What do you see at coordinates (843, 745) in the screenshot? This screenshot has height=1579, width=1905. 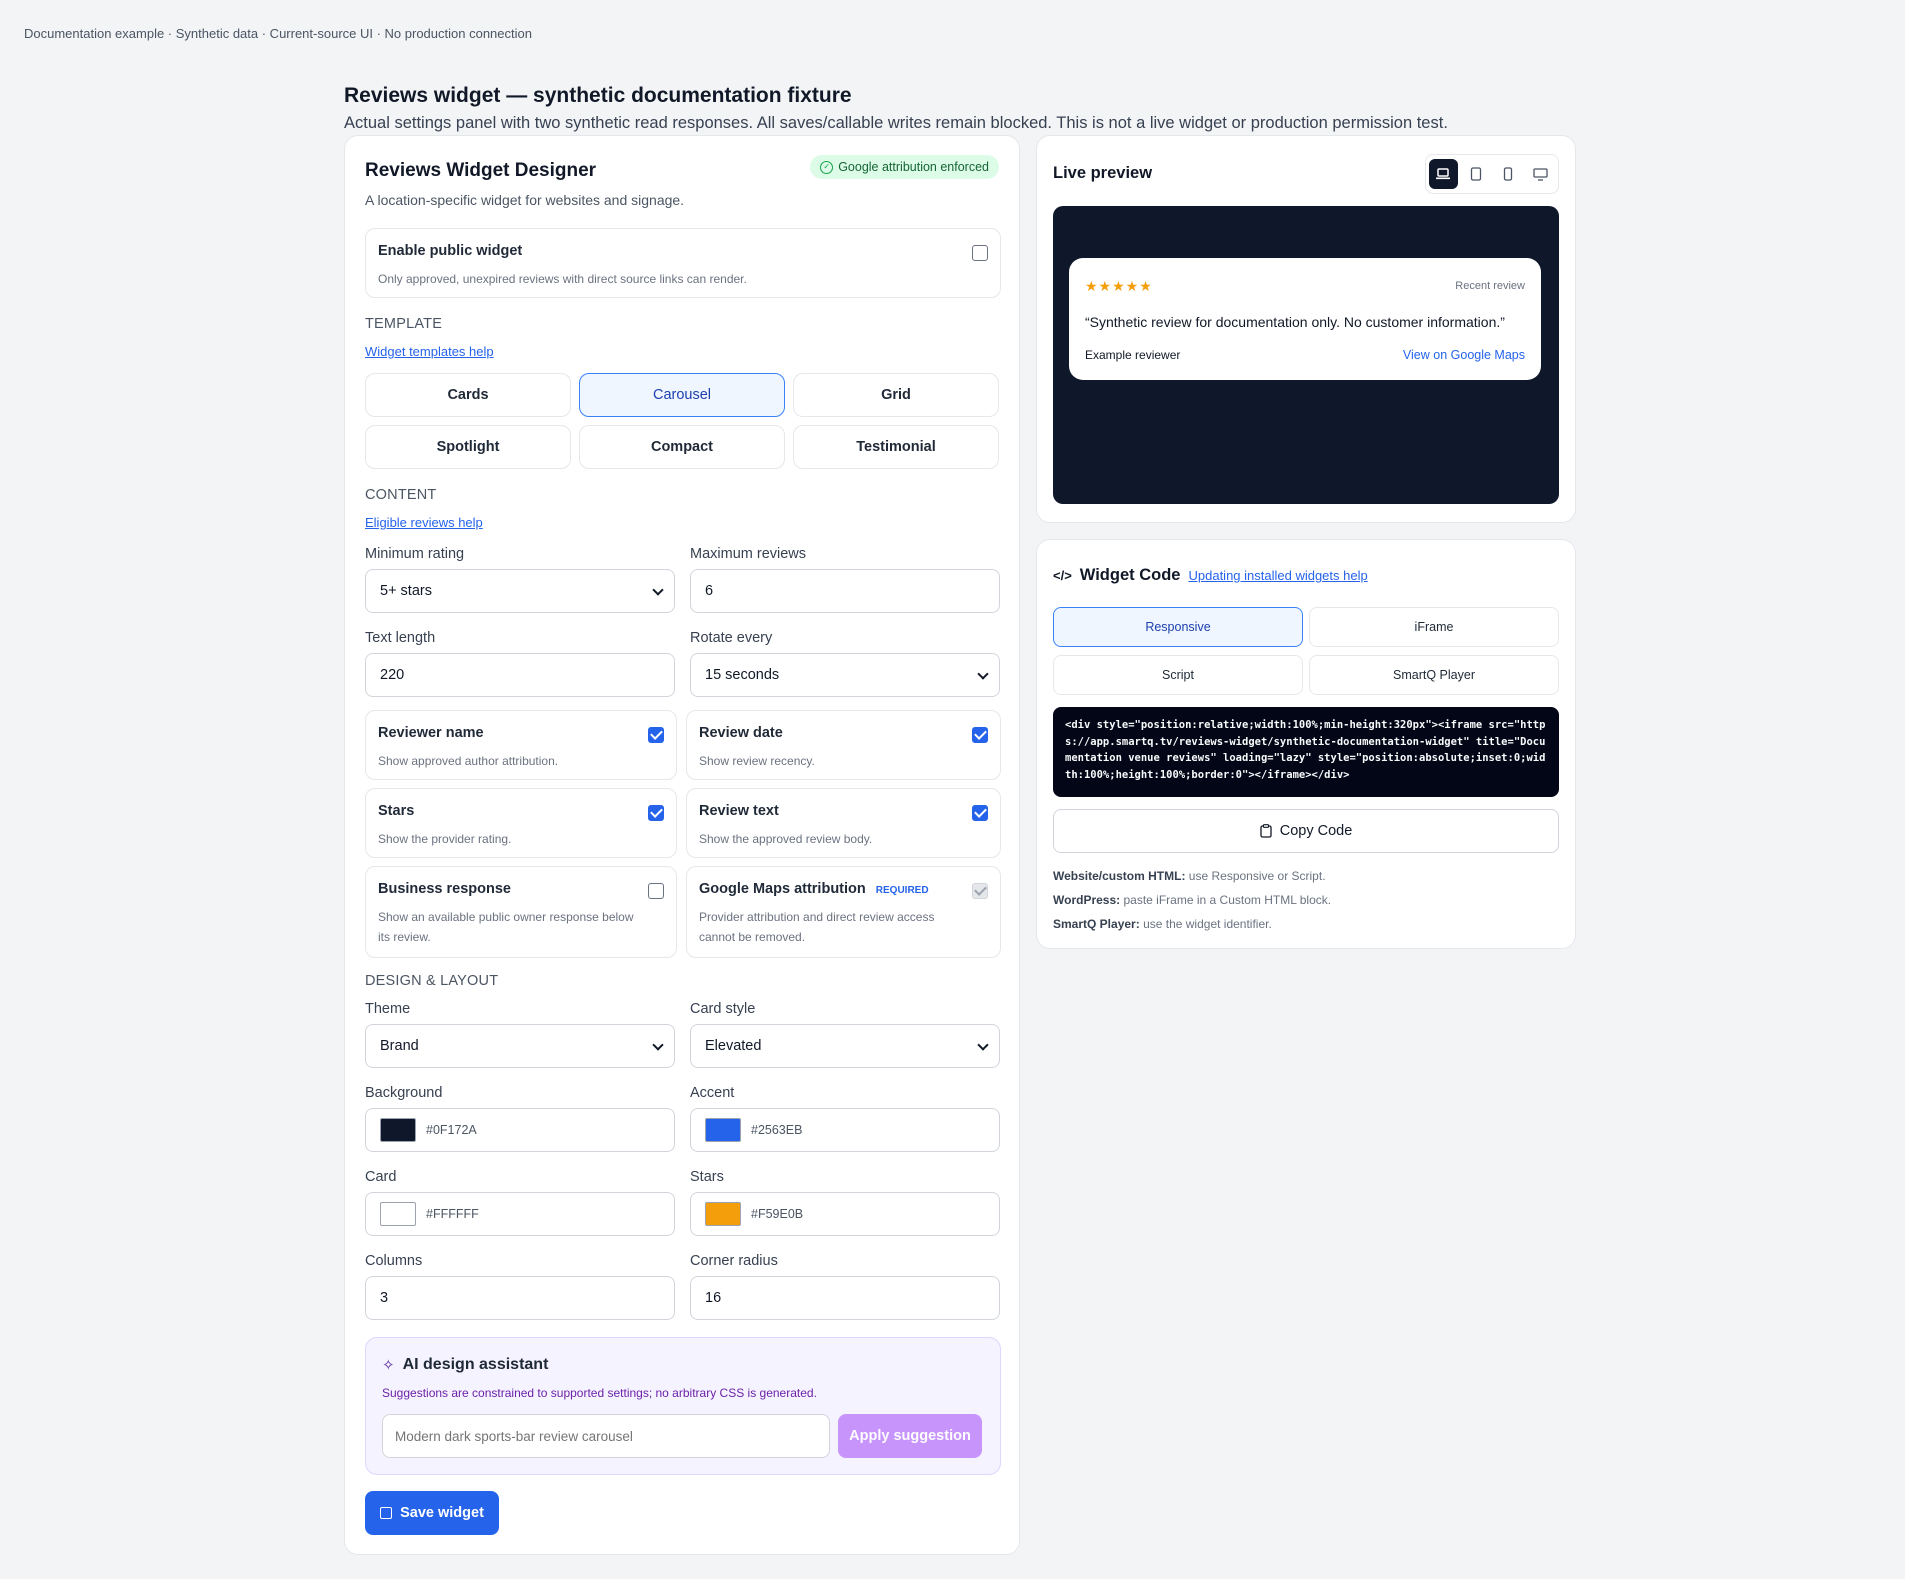 I see `option-review-date: Review date Show review recency.` at bounding box center [843, 745].